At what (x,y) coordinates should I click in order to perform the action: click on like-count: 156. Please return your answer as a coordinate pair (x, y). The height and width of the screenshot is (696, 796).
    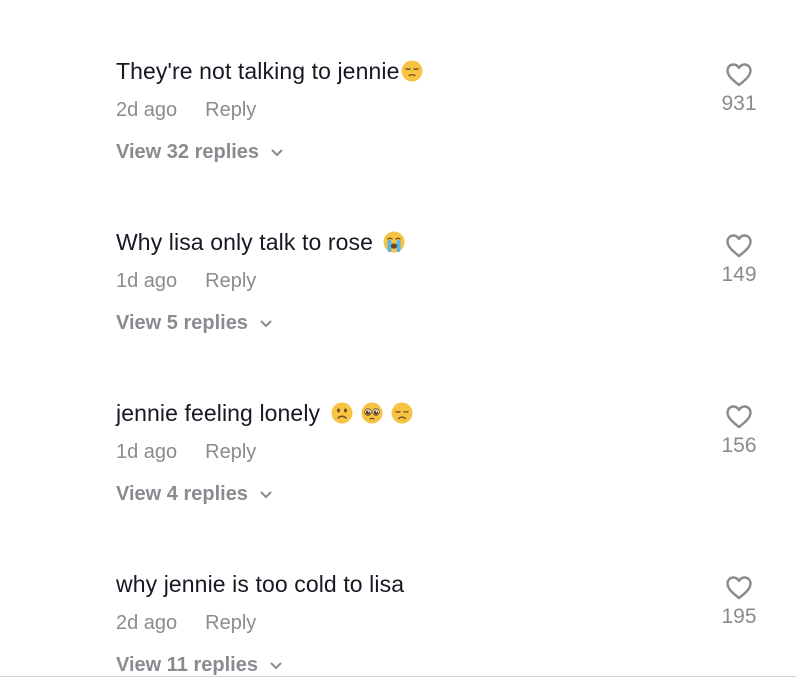
    Looking at the image, I should click on (739, 445).